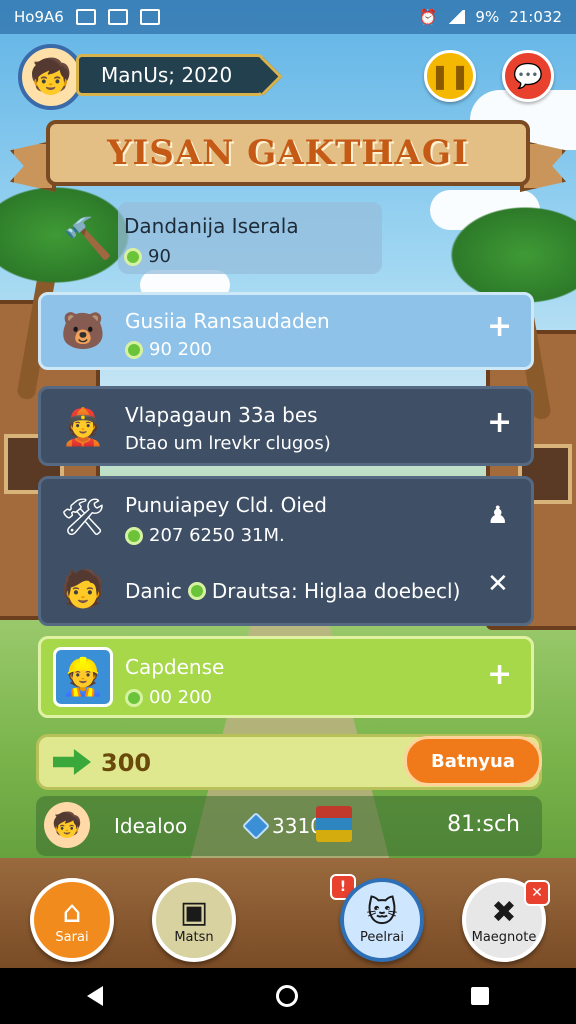 The image size is (576, 1024). What do you see at coordinates (51, 77) in the screenshot?
I see `player-avatar: 🧒` at bounding box center [51, 77].